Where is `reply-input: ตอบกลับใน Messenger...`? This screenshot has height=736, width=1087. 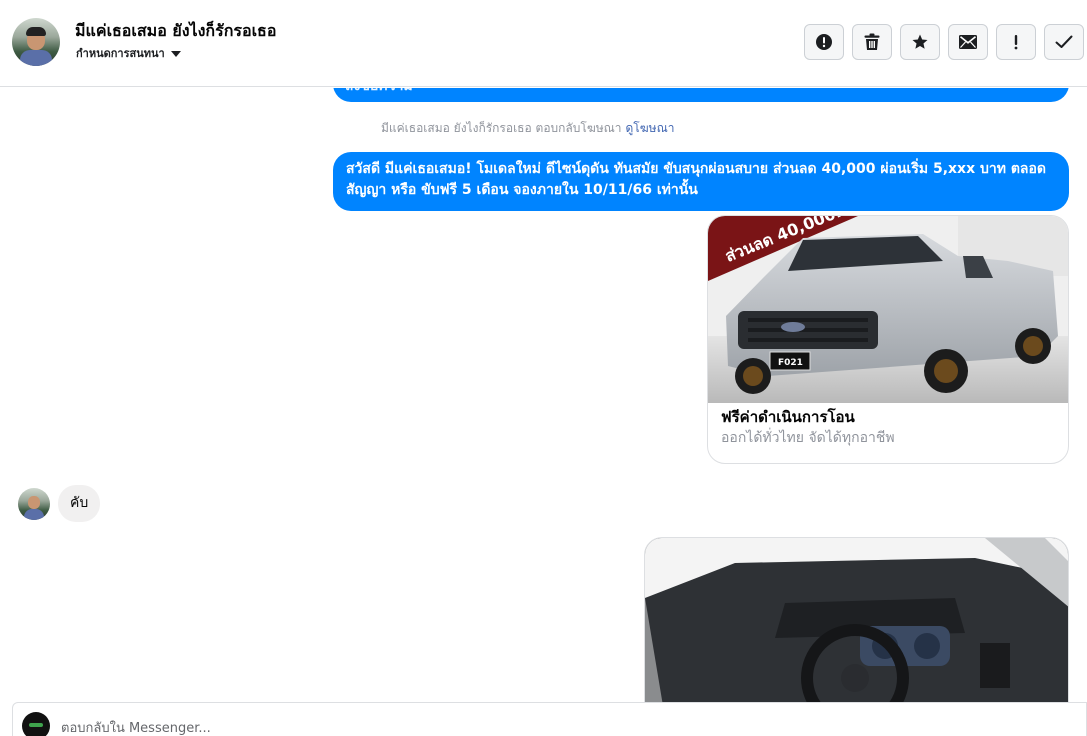
reply-input: ตอบกลับใน Messenger... is located at coordinates (136, 726).